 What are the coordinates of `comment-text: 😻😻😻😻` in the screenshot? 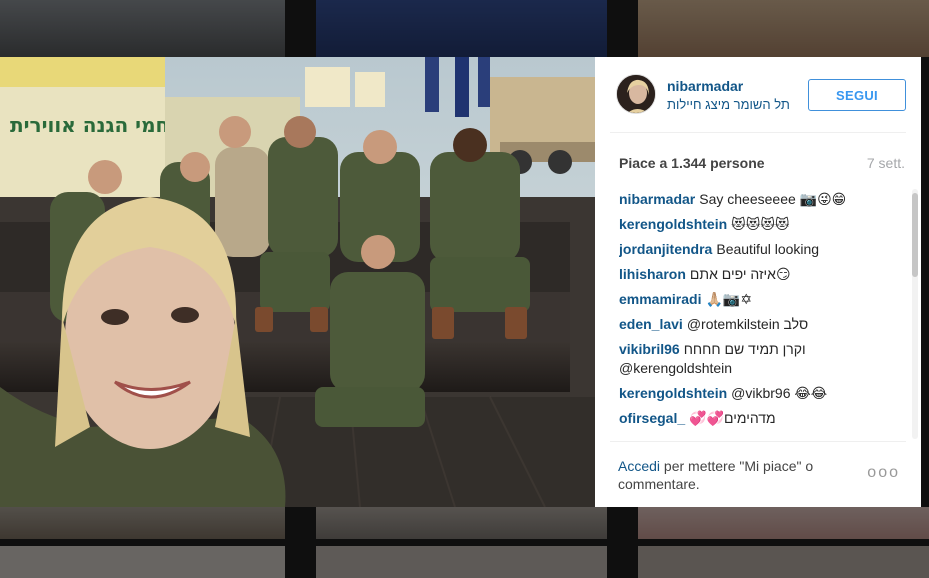 It's located at (760, 224).